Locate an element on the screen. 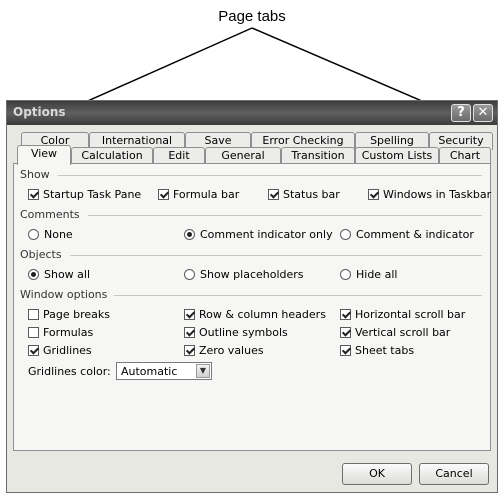  option-label: Comment & indicator is located at coordinates (415, 234).